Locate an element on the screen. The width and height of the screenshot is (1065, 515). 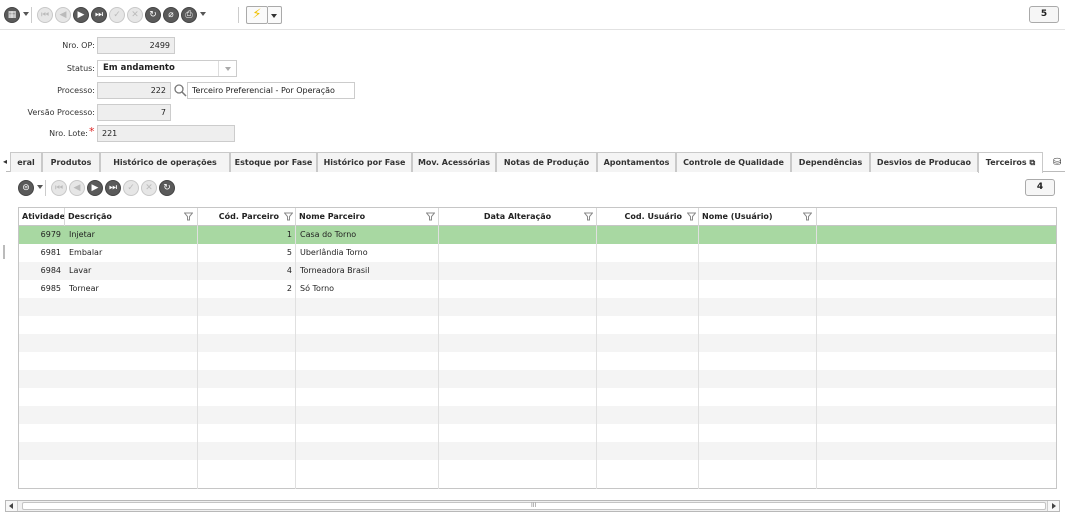
tab-notas-de-producao: Notas de Produção is located at coordinates (546, 162).